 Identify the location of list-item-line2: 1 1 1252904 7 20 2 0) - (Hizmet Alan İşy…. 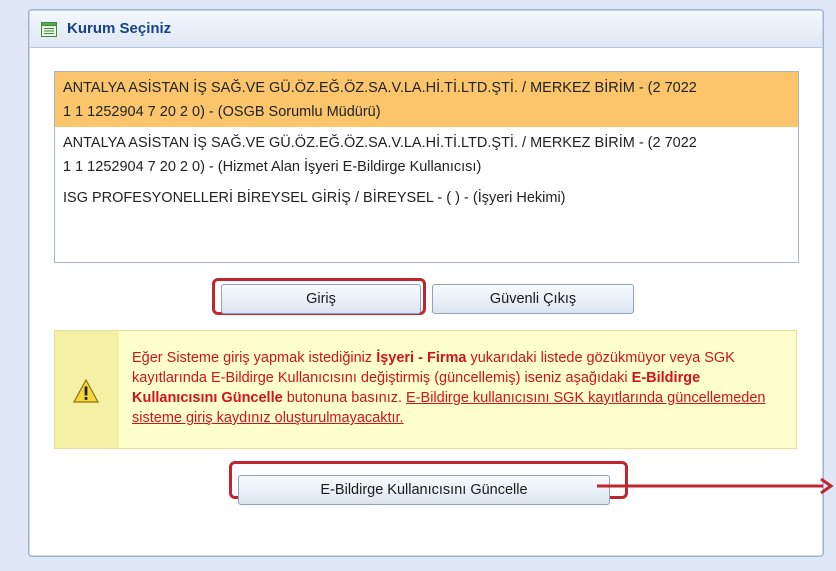
(272, 167).